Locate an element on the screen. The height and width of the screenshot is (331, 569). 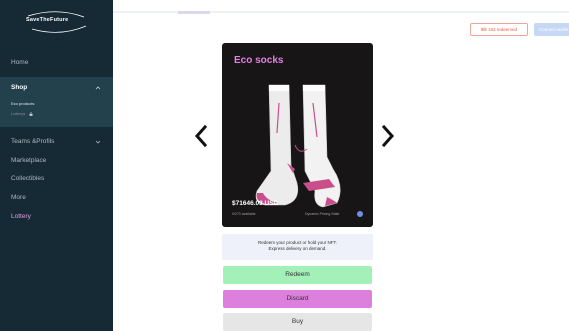
sidebar-subitem-eco-products: Eco products is located at coordinates (22, 103).